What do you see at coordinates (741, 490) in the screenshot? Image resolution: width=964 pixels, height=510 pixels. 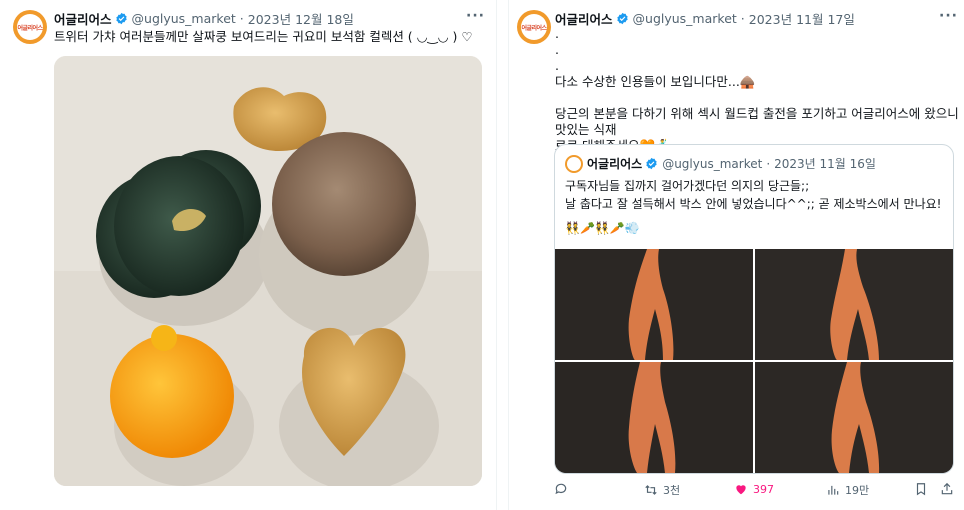 I see `heart-icon` at bounding box center [741, 490].